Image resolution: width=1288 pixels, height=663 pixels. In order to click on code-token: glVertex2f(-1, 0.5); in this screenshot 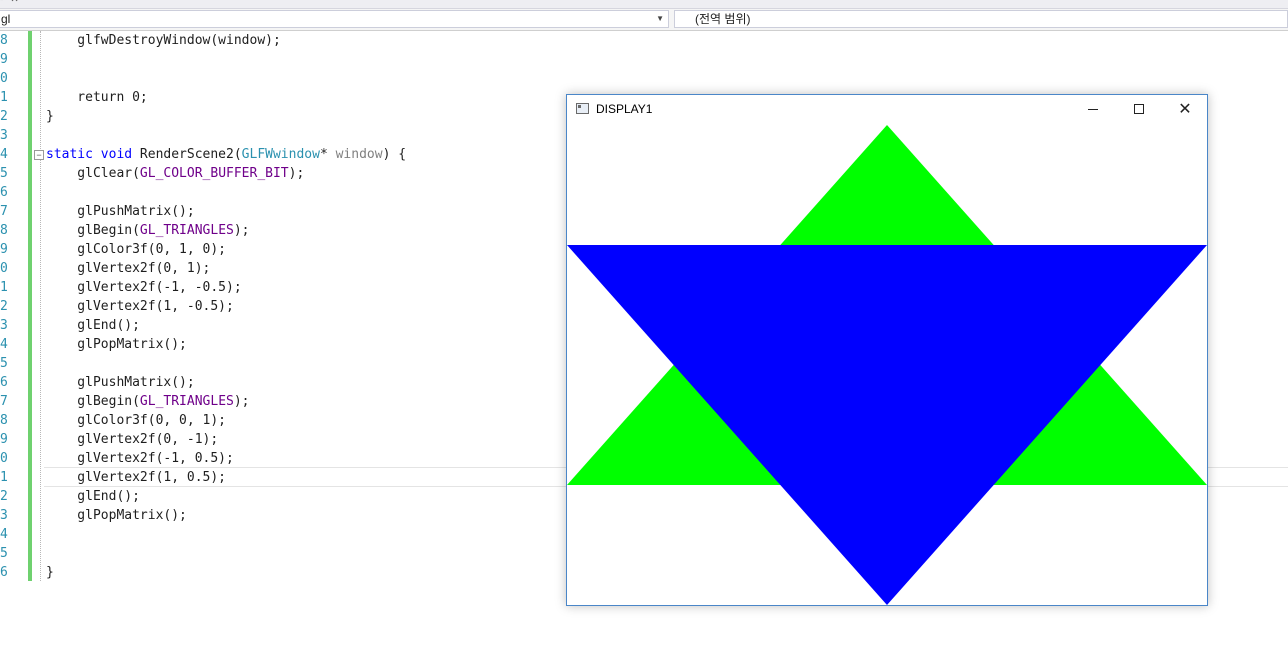, I will do `click(140, 458)`.